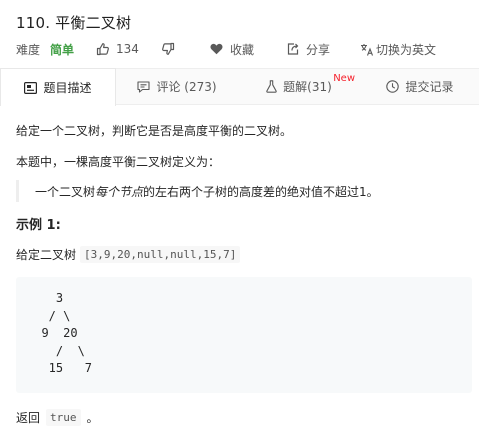  Describe the element at coordinates (274, 86) in the screenshot. I see `flask-icon` at that location.